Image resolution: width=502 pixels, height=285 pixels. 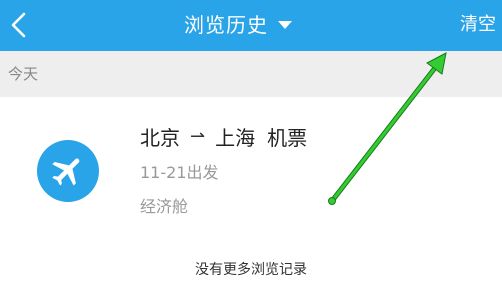 I want to click on page-title: 浏览历史, so click(x=226, y=25).